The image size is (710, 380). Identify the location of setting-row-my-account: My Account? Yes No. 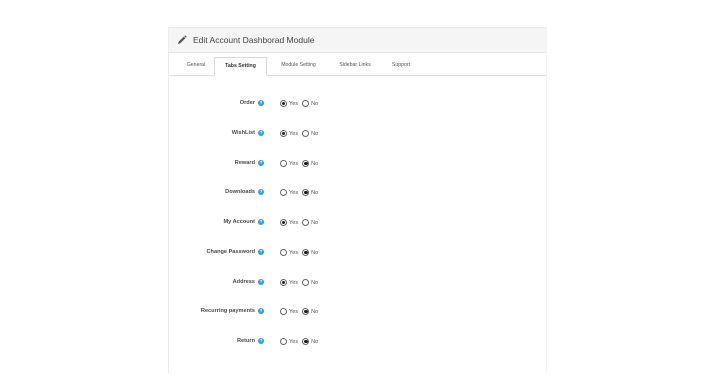
(357, 225).